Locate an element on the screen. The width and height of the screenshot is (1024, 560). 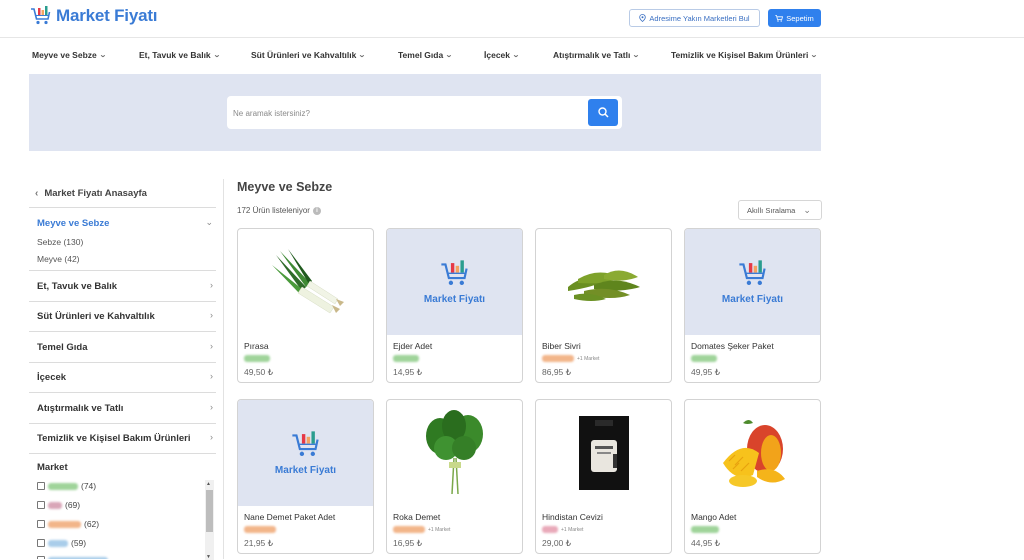
logo: Market Fiyatı is located at coordinates (94, 16).